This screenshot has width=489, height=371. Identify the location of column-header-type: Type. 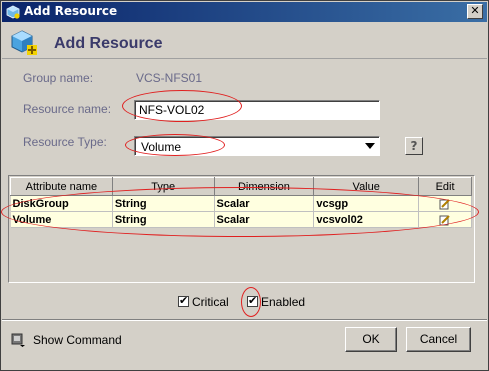
(163, 186).